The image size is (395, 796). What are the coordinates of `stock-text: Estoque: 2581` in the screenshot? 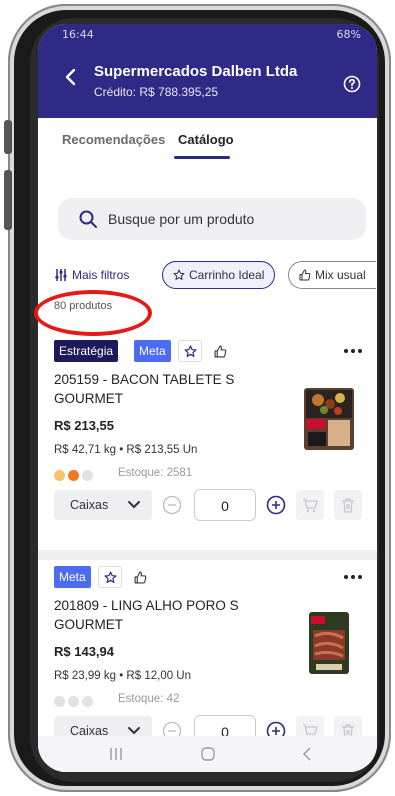 It's located at (155, 473).